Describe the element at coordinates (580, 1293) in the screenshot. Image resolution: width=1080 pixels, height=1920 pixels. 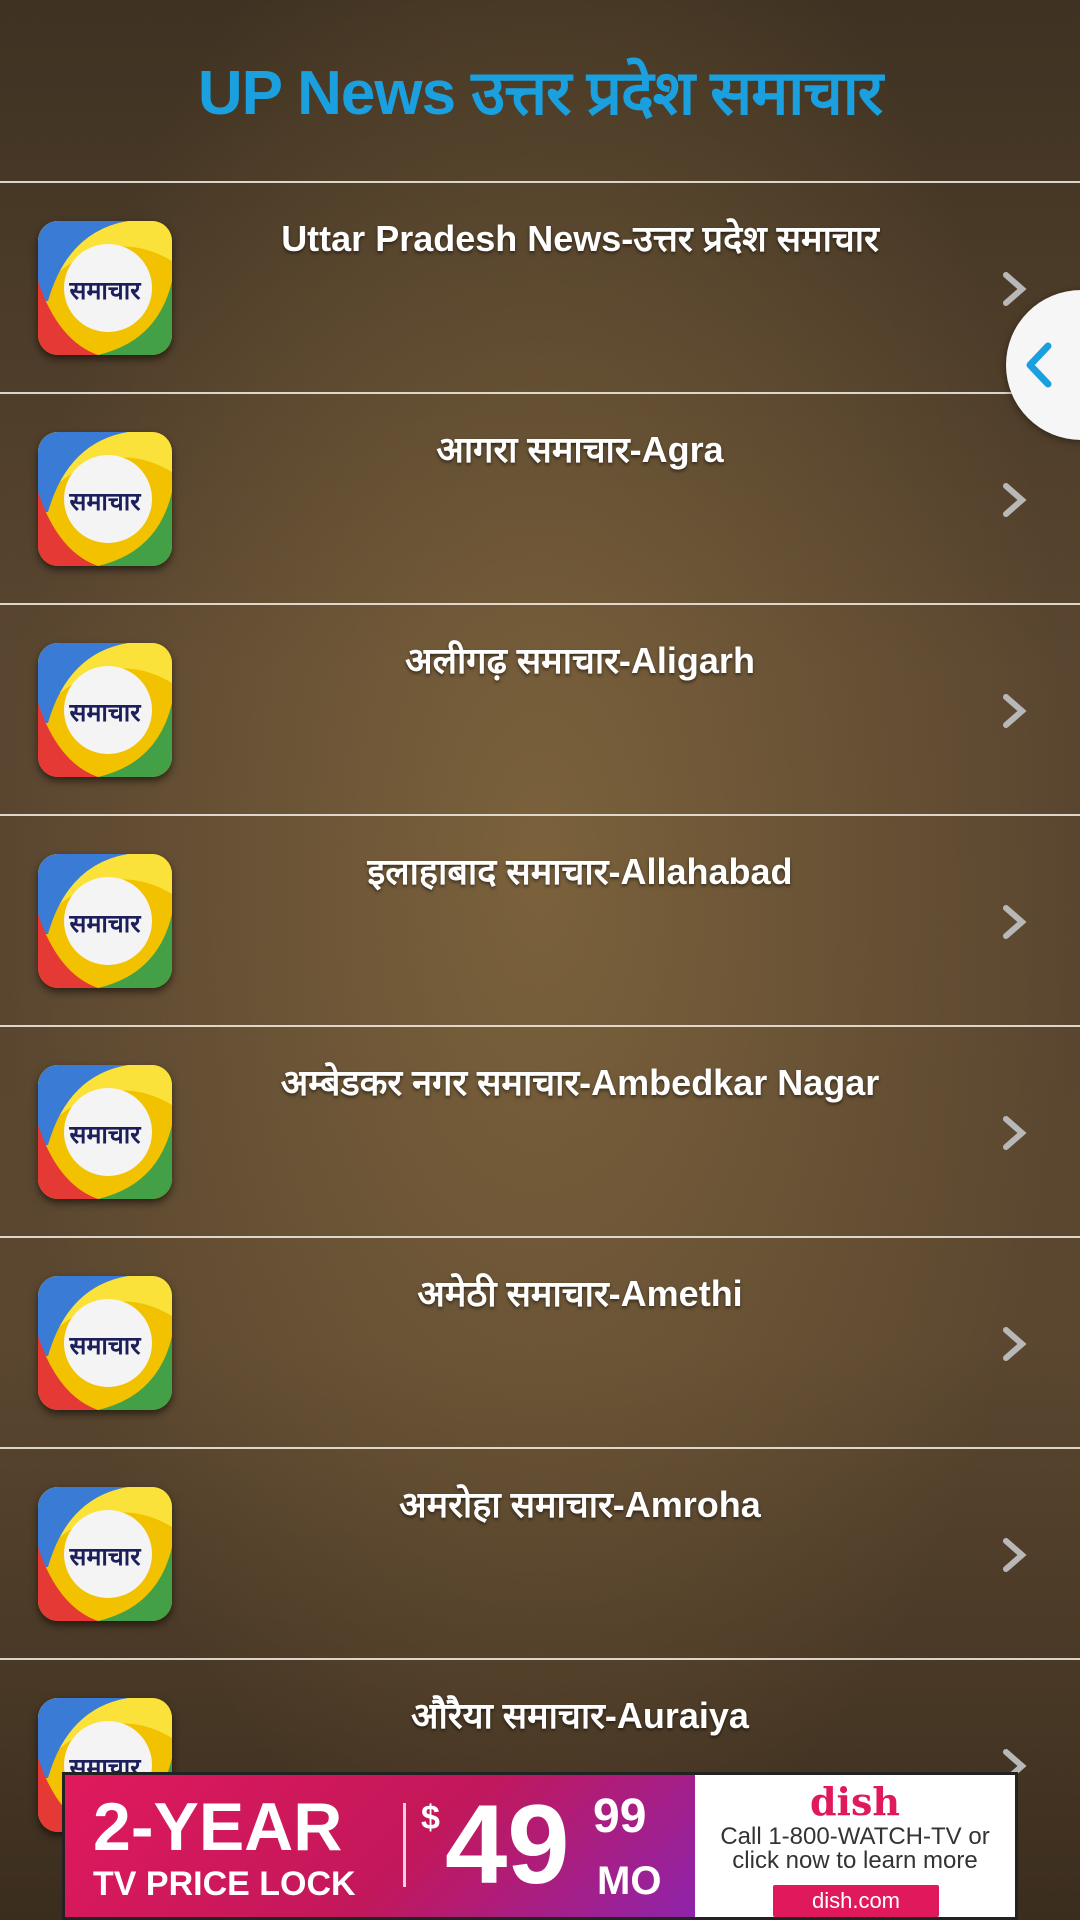
I see `row-label: अमेठी समाचार-Amethi` at that location.